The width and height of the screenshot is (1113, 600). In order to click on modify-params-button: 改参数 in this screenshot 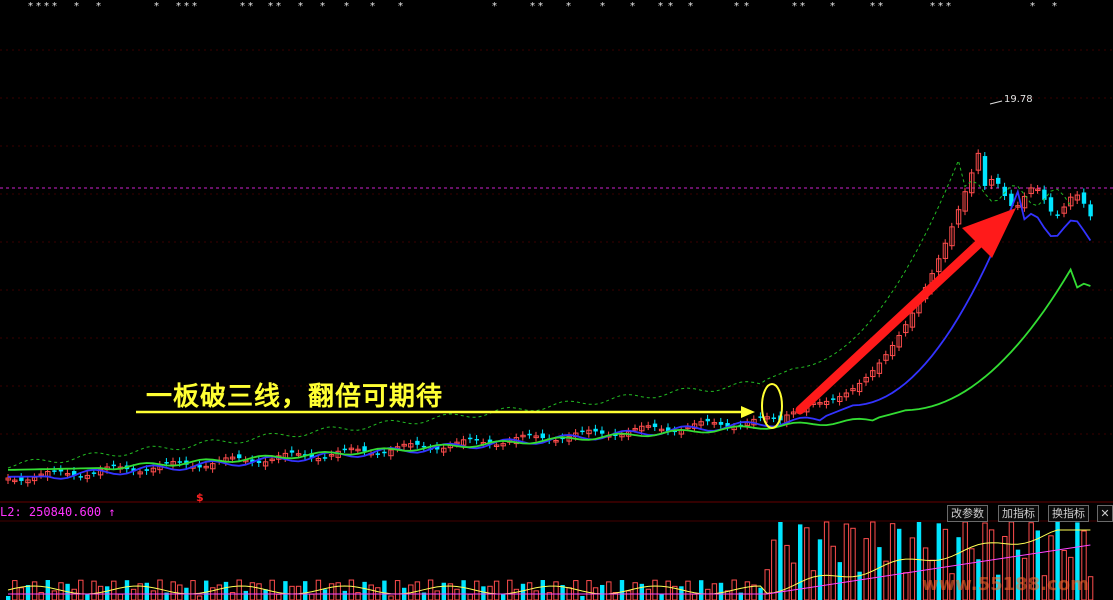, I will do `click(967, 513)`.